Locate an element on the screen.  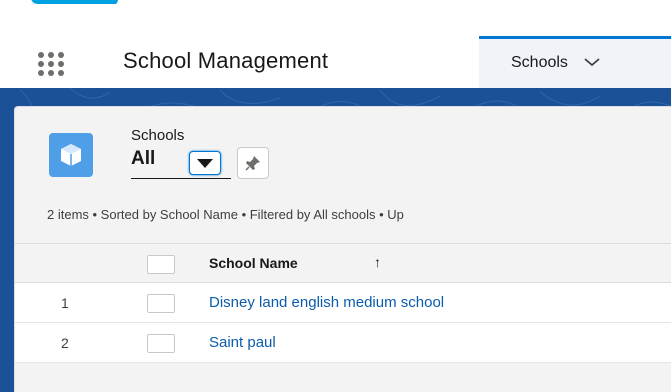
tab-schools-label: Schools is located at coordinates (539, 62).